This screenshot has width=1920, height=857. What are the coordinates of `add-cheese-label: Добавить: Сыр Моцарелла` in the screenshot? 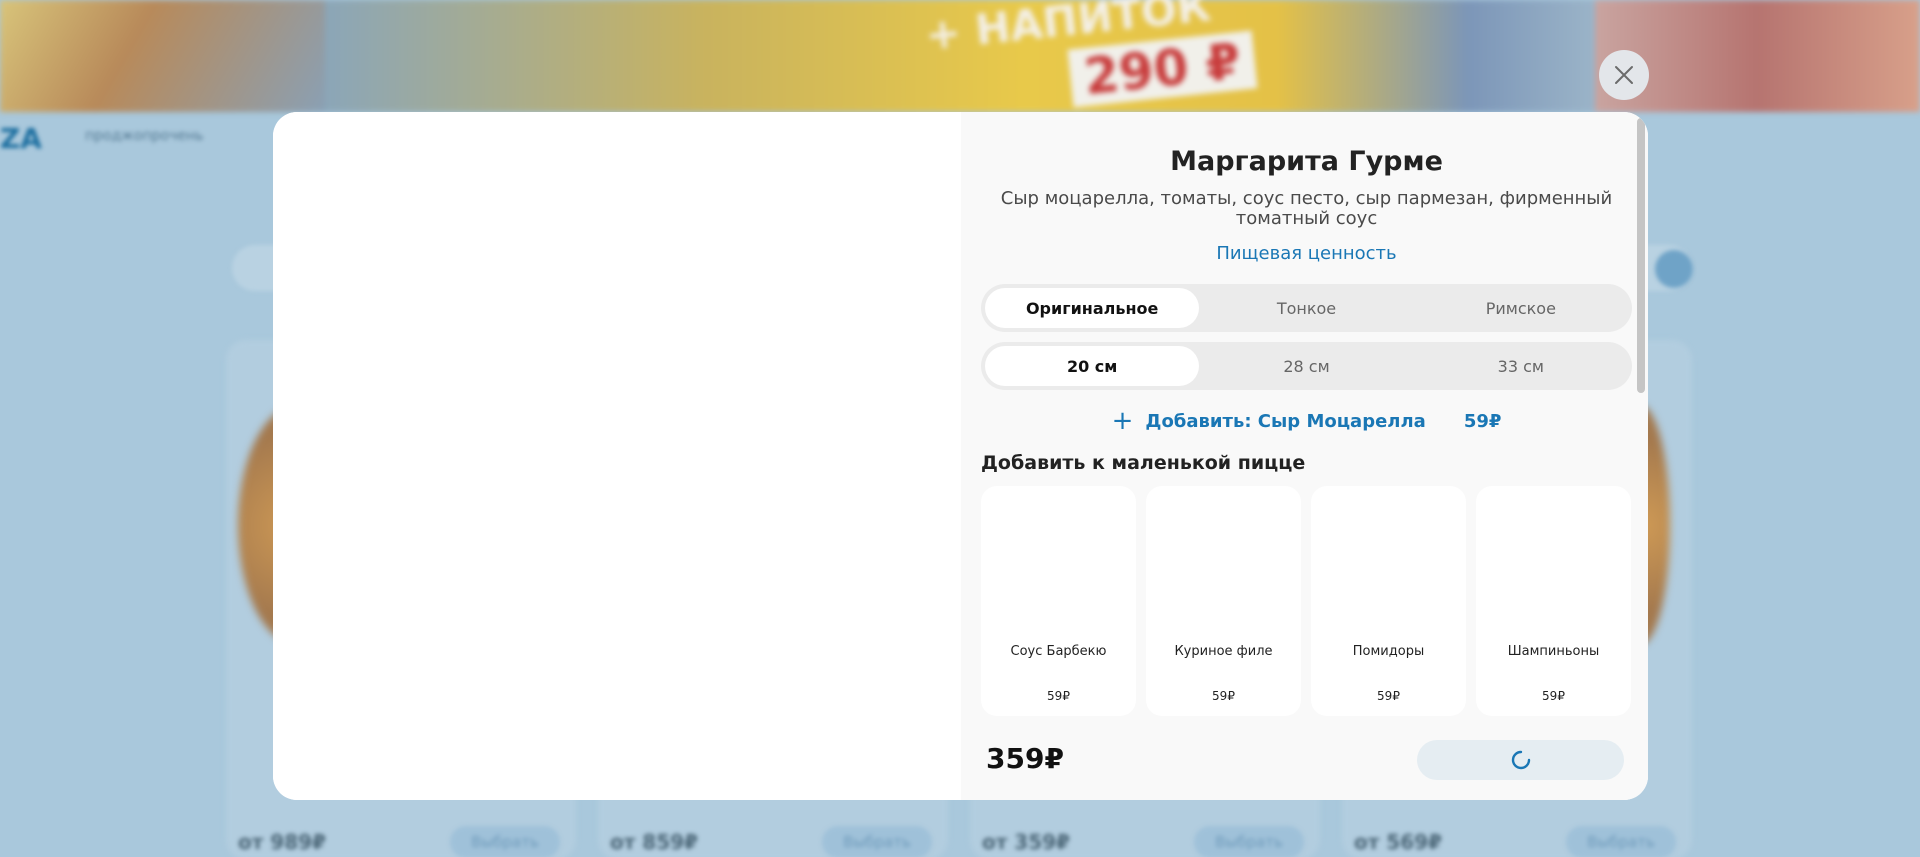 It's located at (1285, 421).